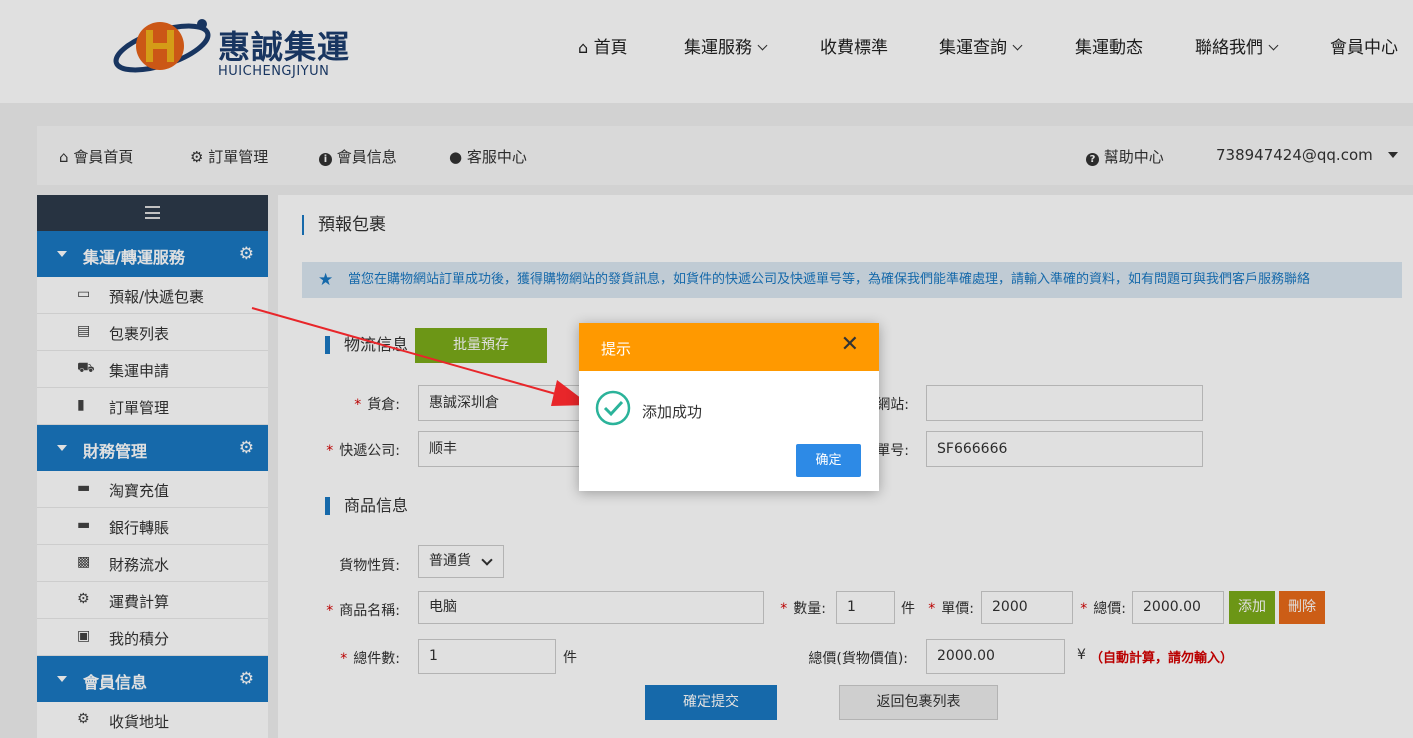 This screenshot has width=1413, height=738. What do you see at coordinates (613, 408) in the screenshot?
I see `success-check-icon` at bounding box center [613, 408].